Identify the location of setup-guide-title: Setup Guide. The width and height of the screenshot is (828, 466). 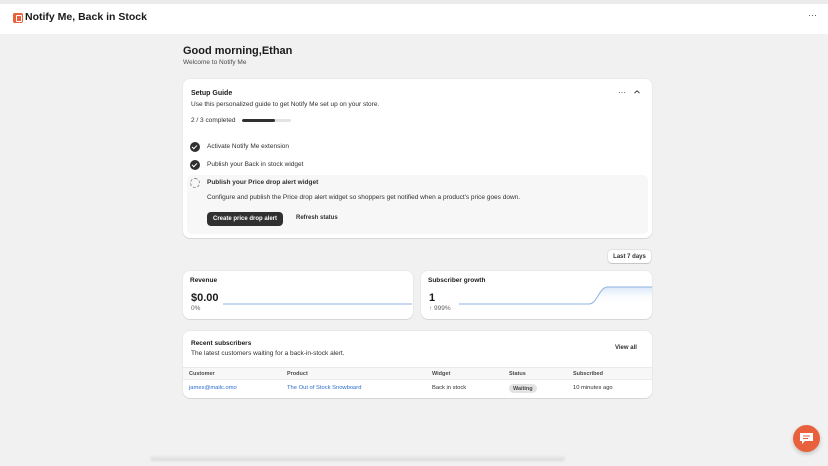
(212, 93).